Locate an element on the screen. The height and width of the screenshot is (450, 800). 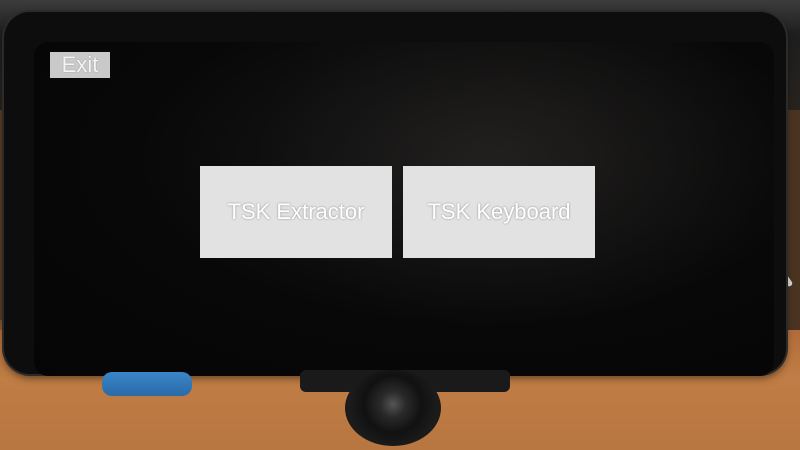
tsk-keyboard-button: TSK Keyboard is located at coordinates (499, 212).